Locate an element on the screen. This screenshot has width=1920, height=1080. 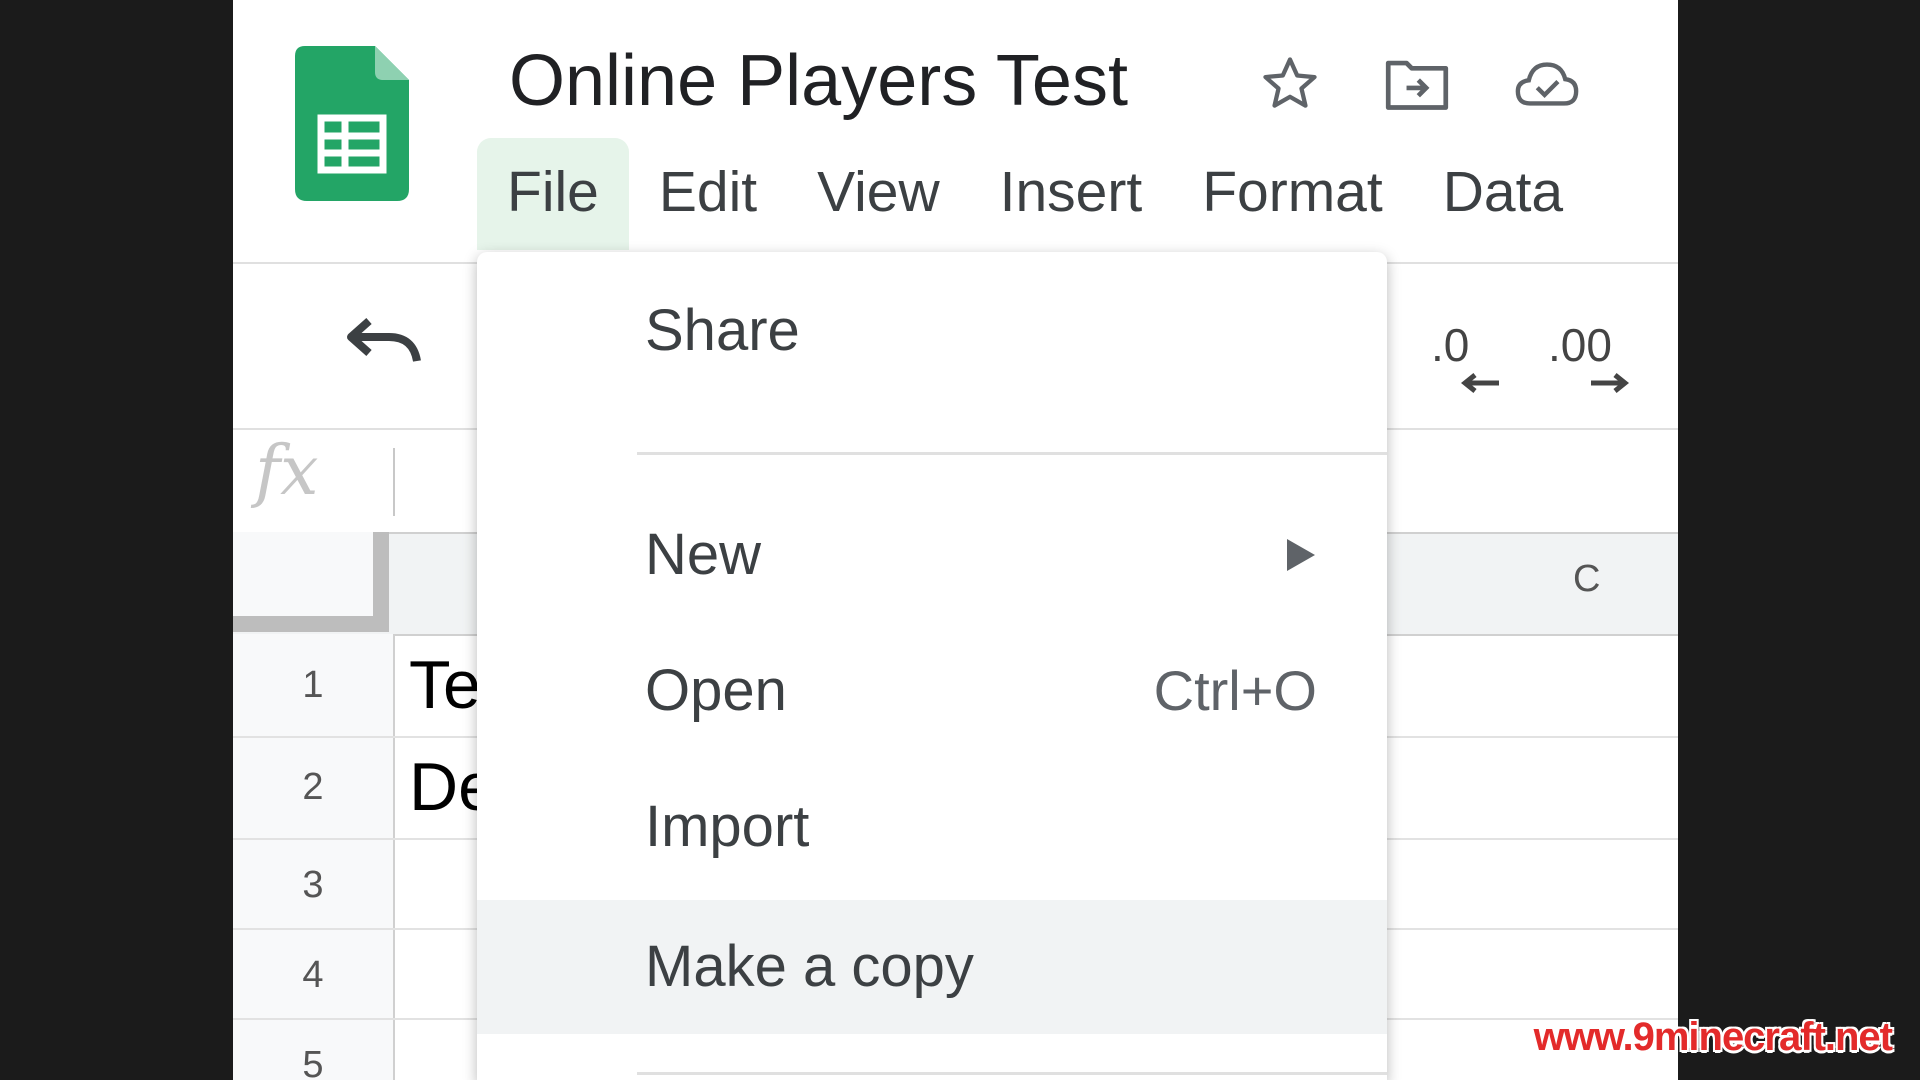
arrow-left-icon is located at coordinates (1479, 383).